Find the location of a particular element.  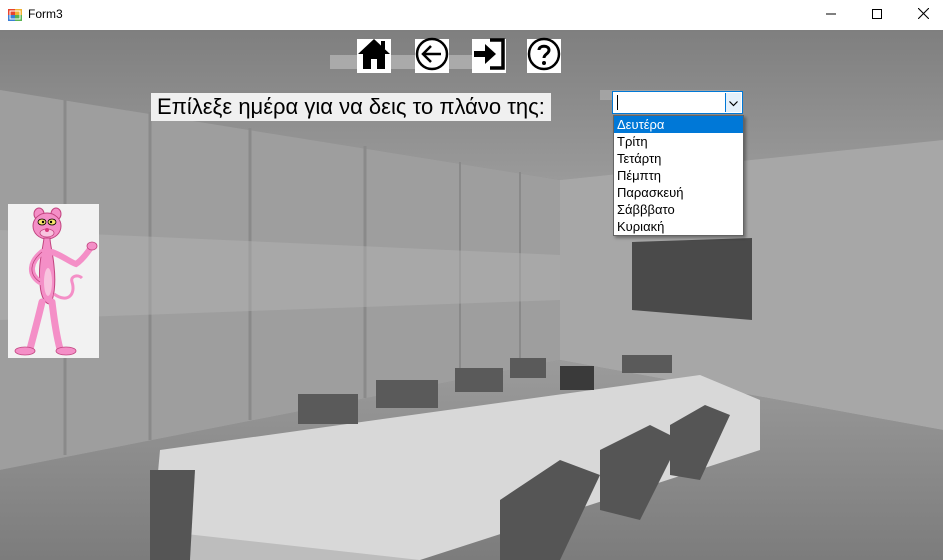

maximize-icon is located at coordinates (877, 15).